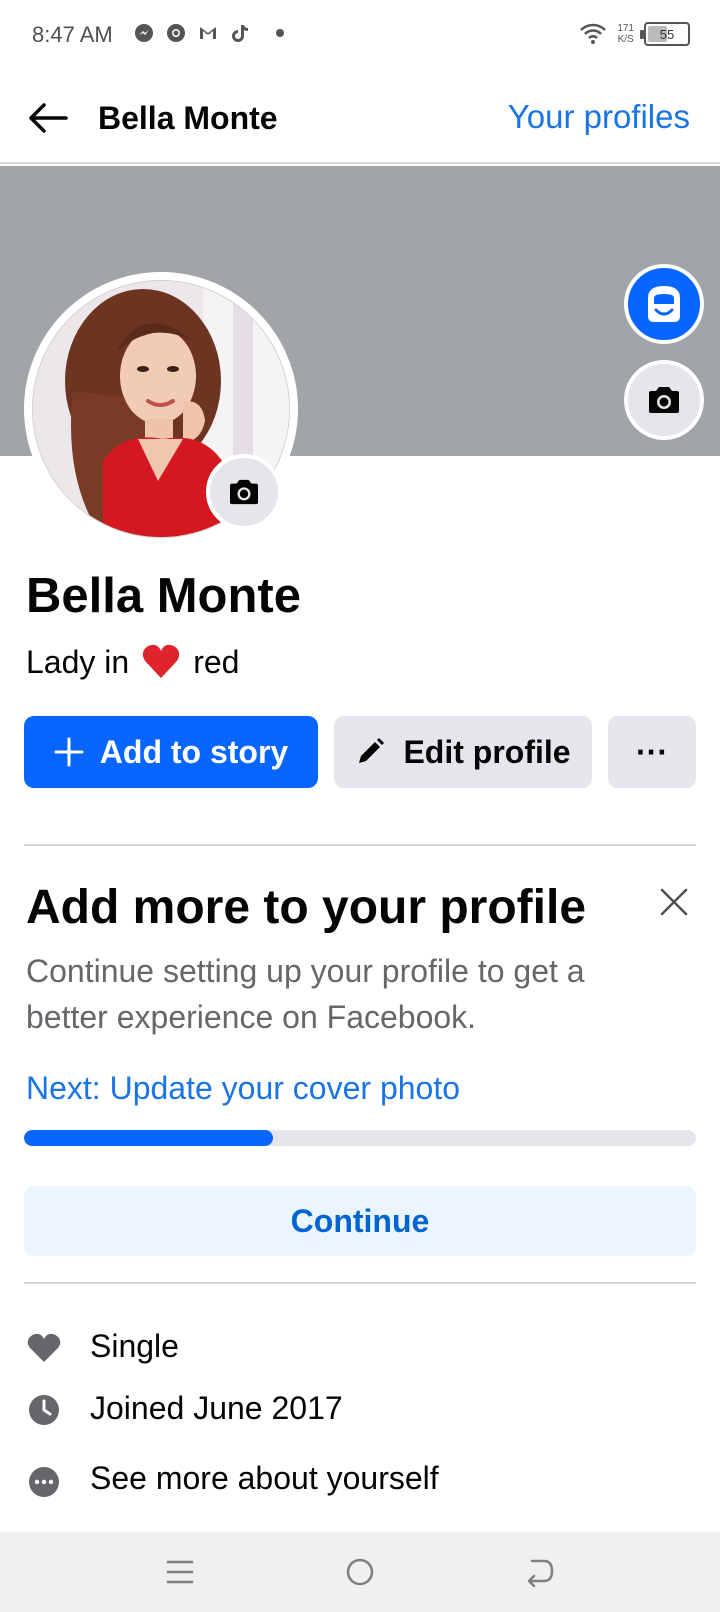 The image size is (720, 1612). What do you see at coordinates (306, 907) in the screenshot?
I see `add-more-title: Add more to your profile` at bounding box center [306, 907].